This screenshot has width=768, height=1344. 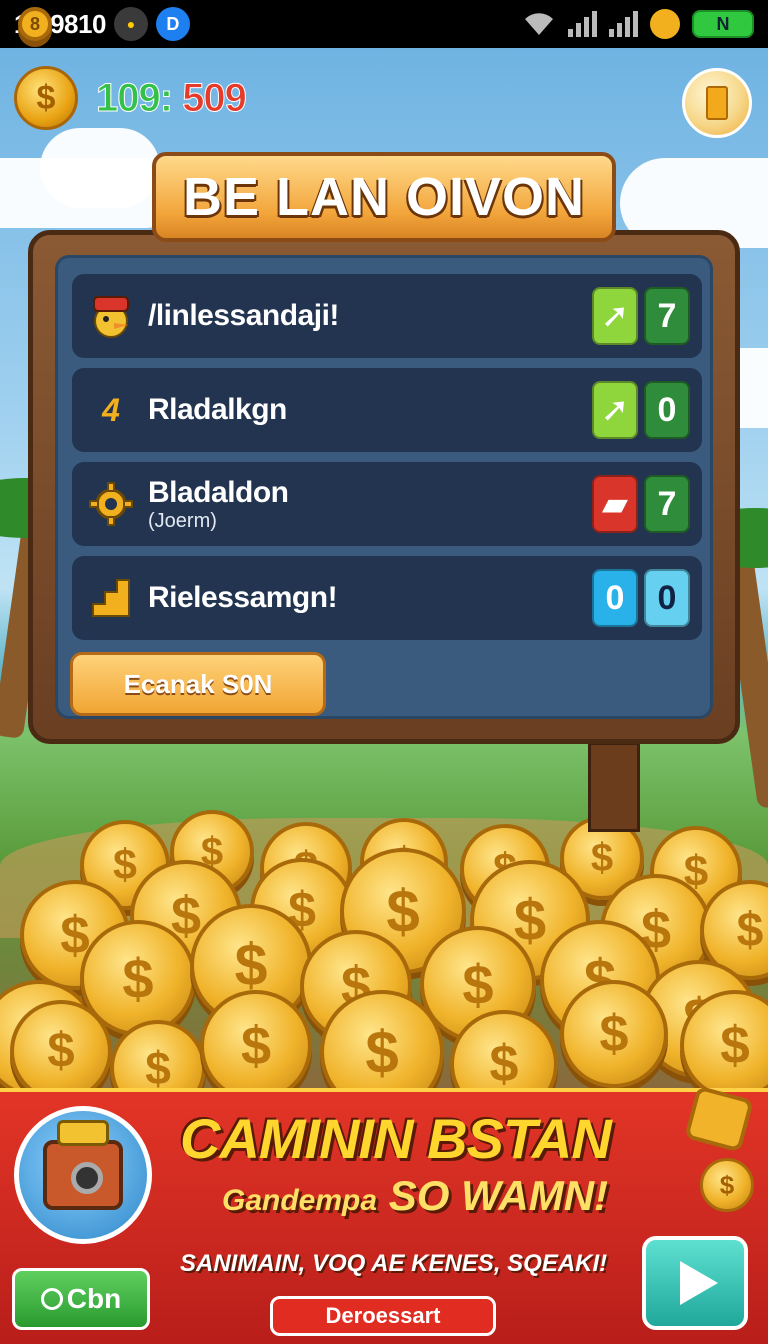 I want to click on camera-chest-icon, so click(x=83, y=1165).